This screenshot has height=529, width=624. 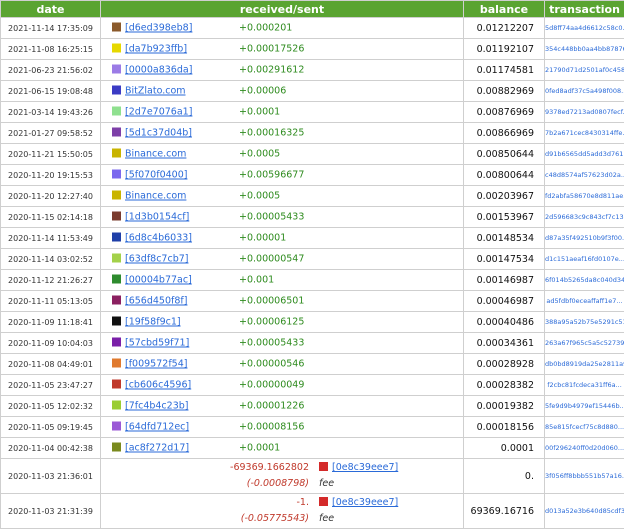 I want to click on wallet-address-link: [7fc4b4c23b], so click(x=157, y=406).